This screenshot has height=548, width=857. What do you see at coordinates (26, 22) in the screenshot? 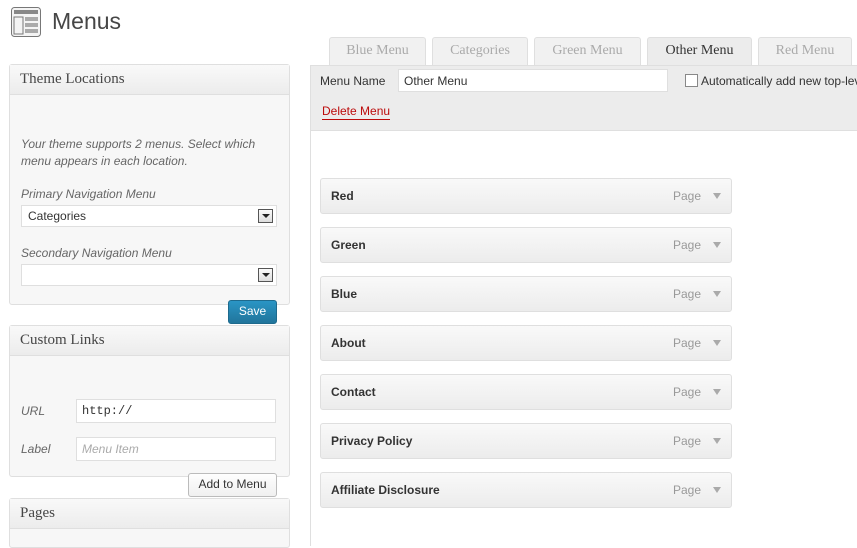
I see `menus-icon` at bounding box center [26, 22].